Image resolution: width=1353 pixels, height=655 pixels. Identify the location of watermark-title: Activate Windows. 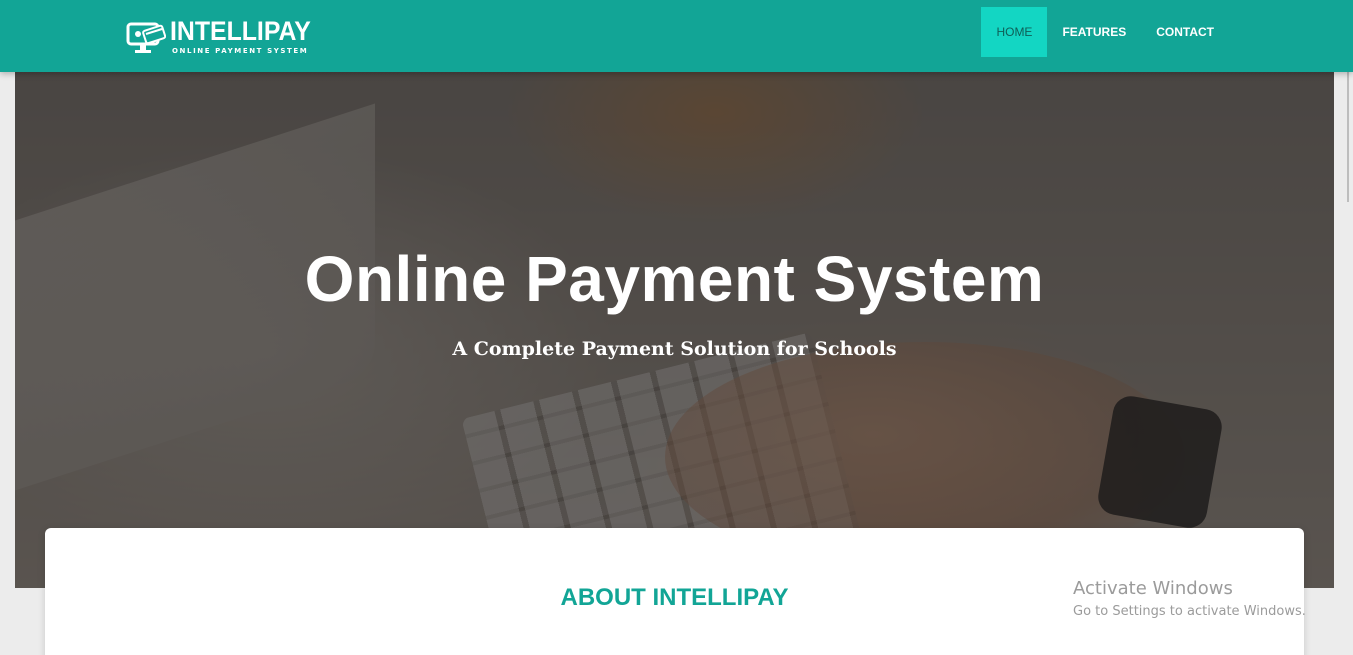
(1153, 588).